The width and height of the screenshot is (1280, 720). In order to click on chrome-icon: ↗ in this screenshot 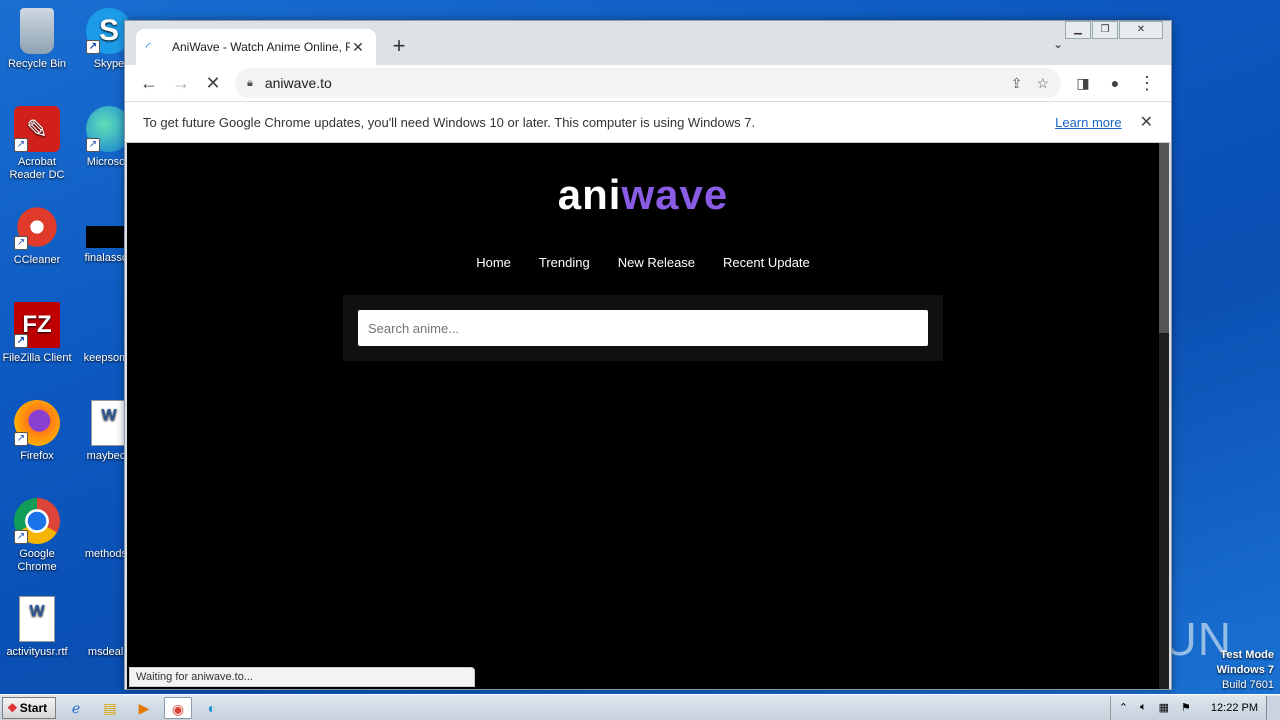, I will do `click(37, 521)`.